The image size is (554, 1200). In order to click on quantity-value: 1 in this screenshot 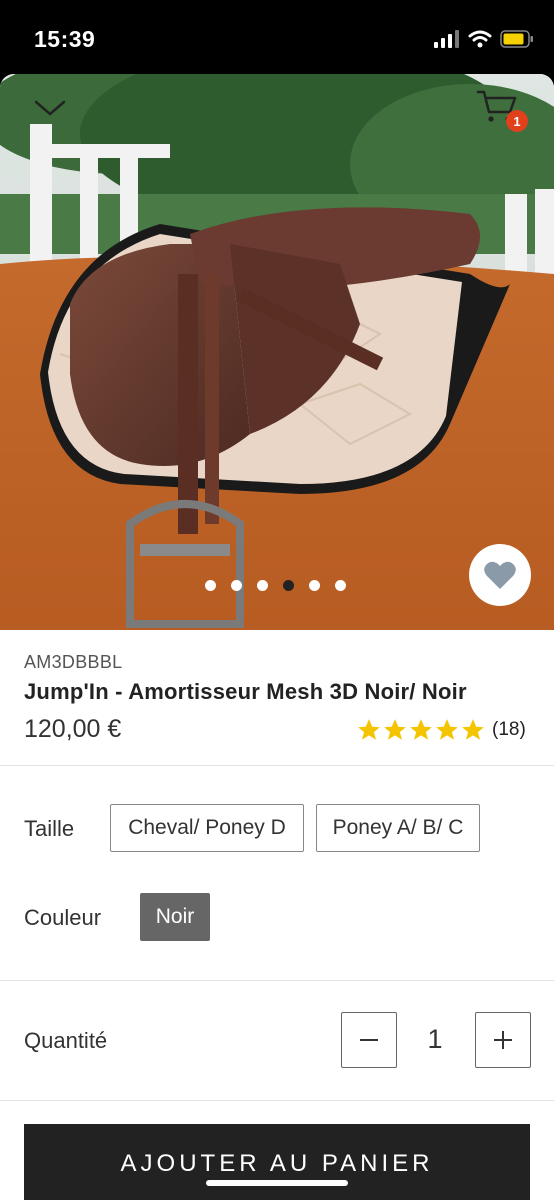, I will do `click(435, 1039)`.